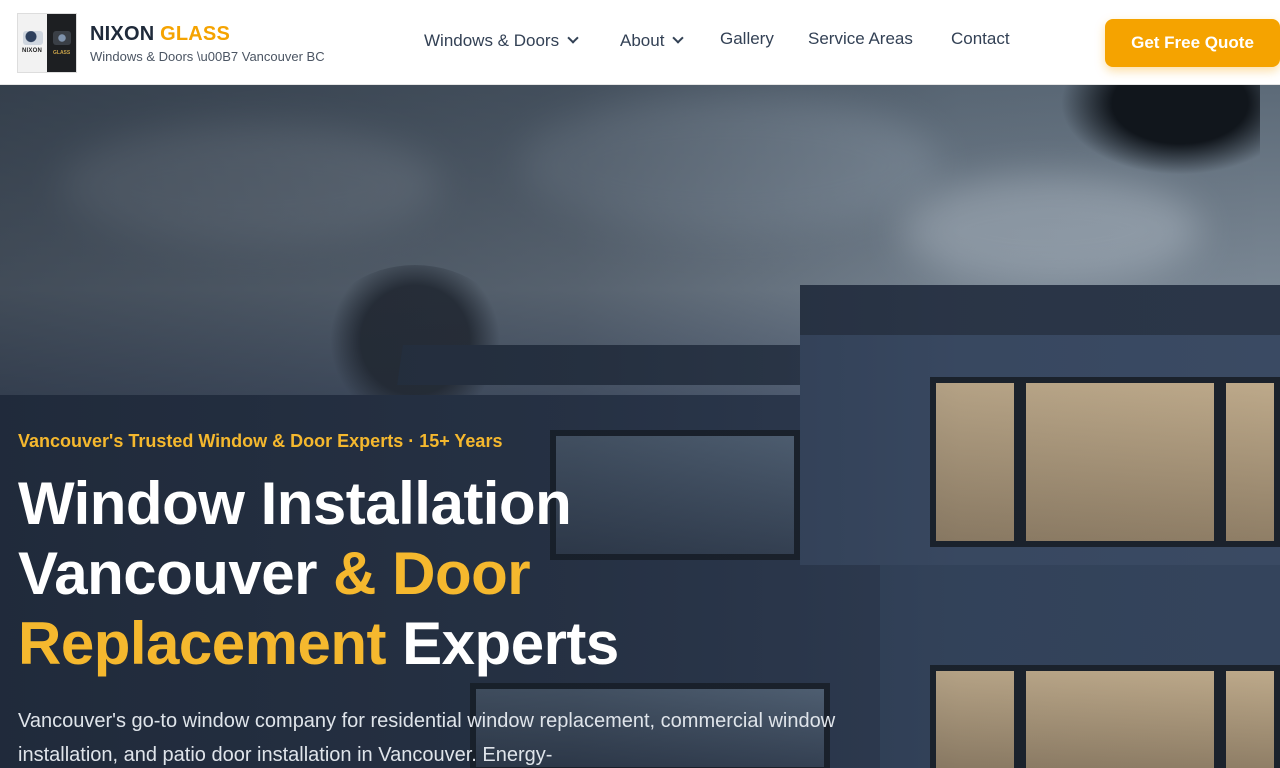  What do you see at coordinates (195, 34) in the screenshot?
I see `brand-accent: GLASS` at bounding box center [195, 34].